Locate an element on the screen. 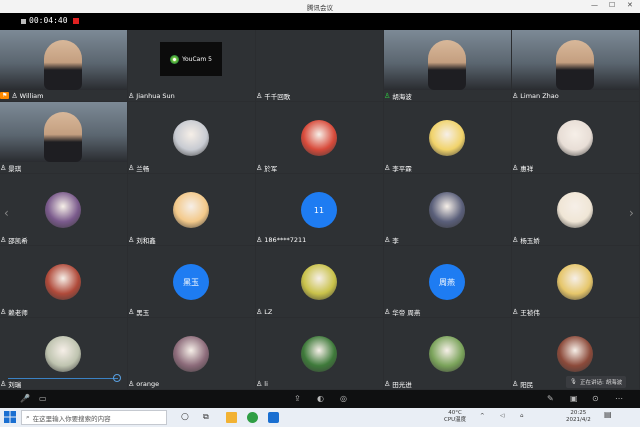 The height and width of the screenshot is (427, 640). camera-icon: ▭ is located at coordinates (43, 398).